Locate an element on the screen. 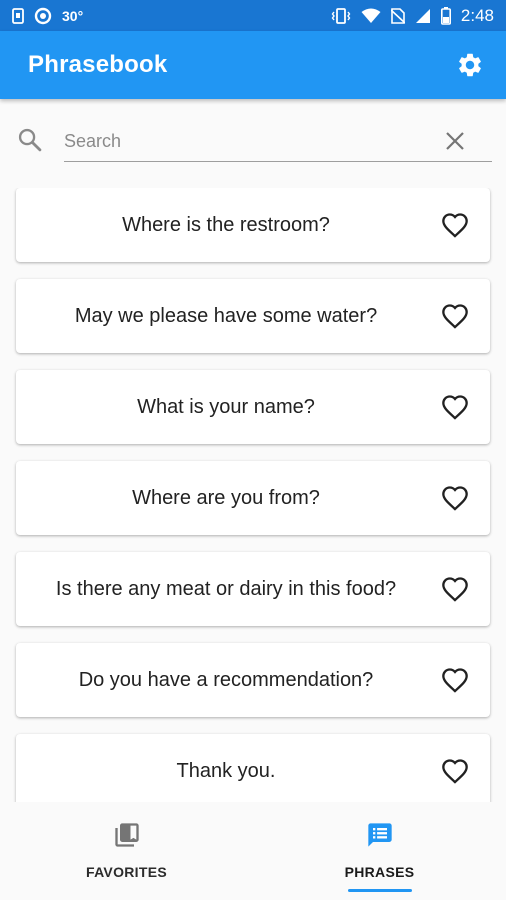 The image size is (506, 900). battery-icon is located at coordinates (445, 15).